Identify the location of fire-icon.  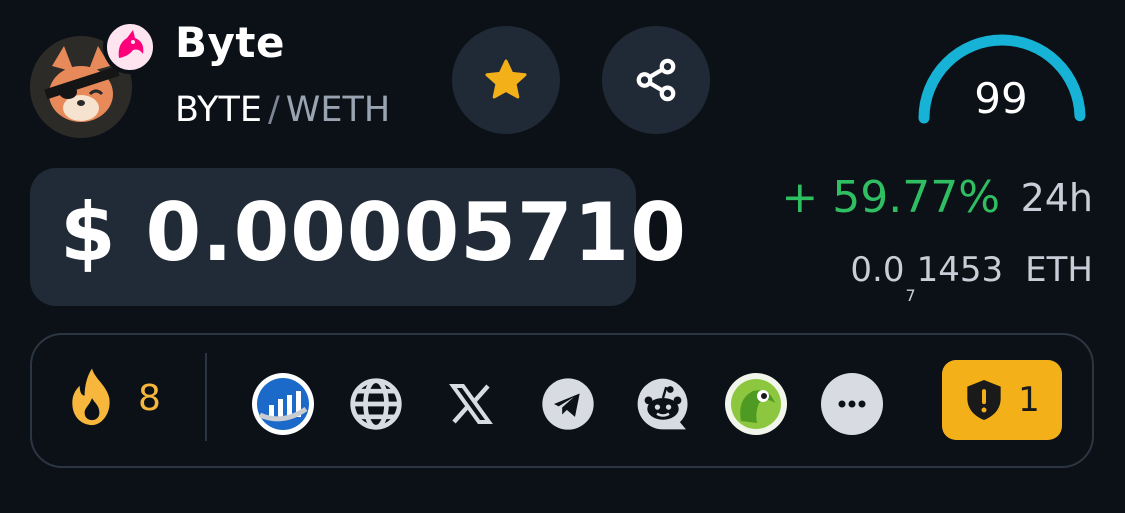
(91, 397).